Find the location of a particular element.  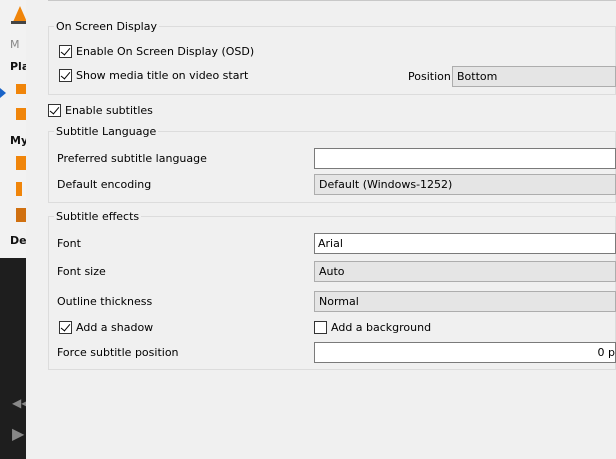

add-shadow-label: Add a shadow is located at coordinates (114, 327).